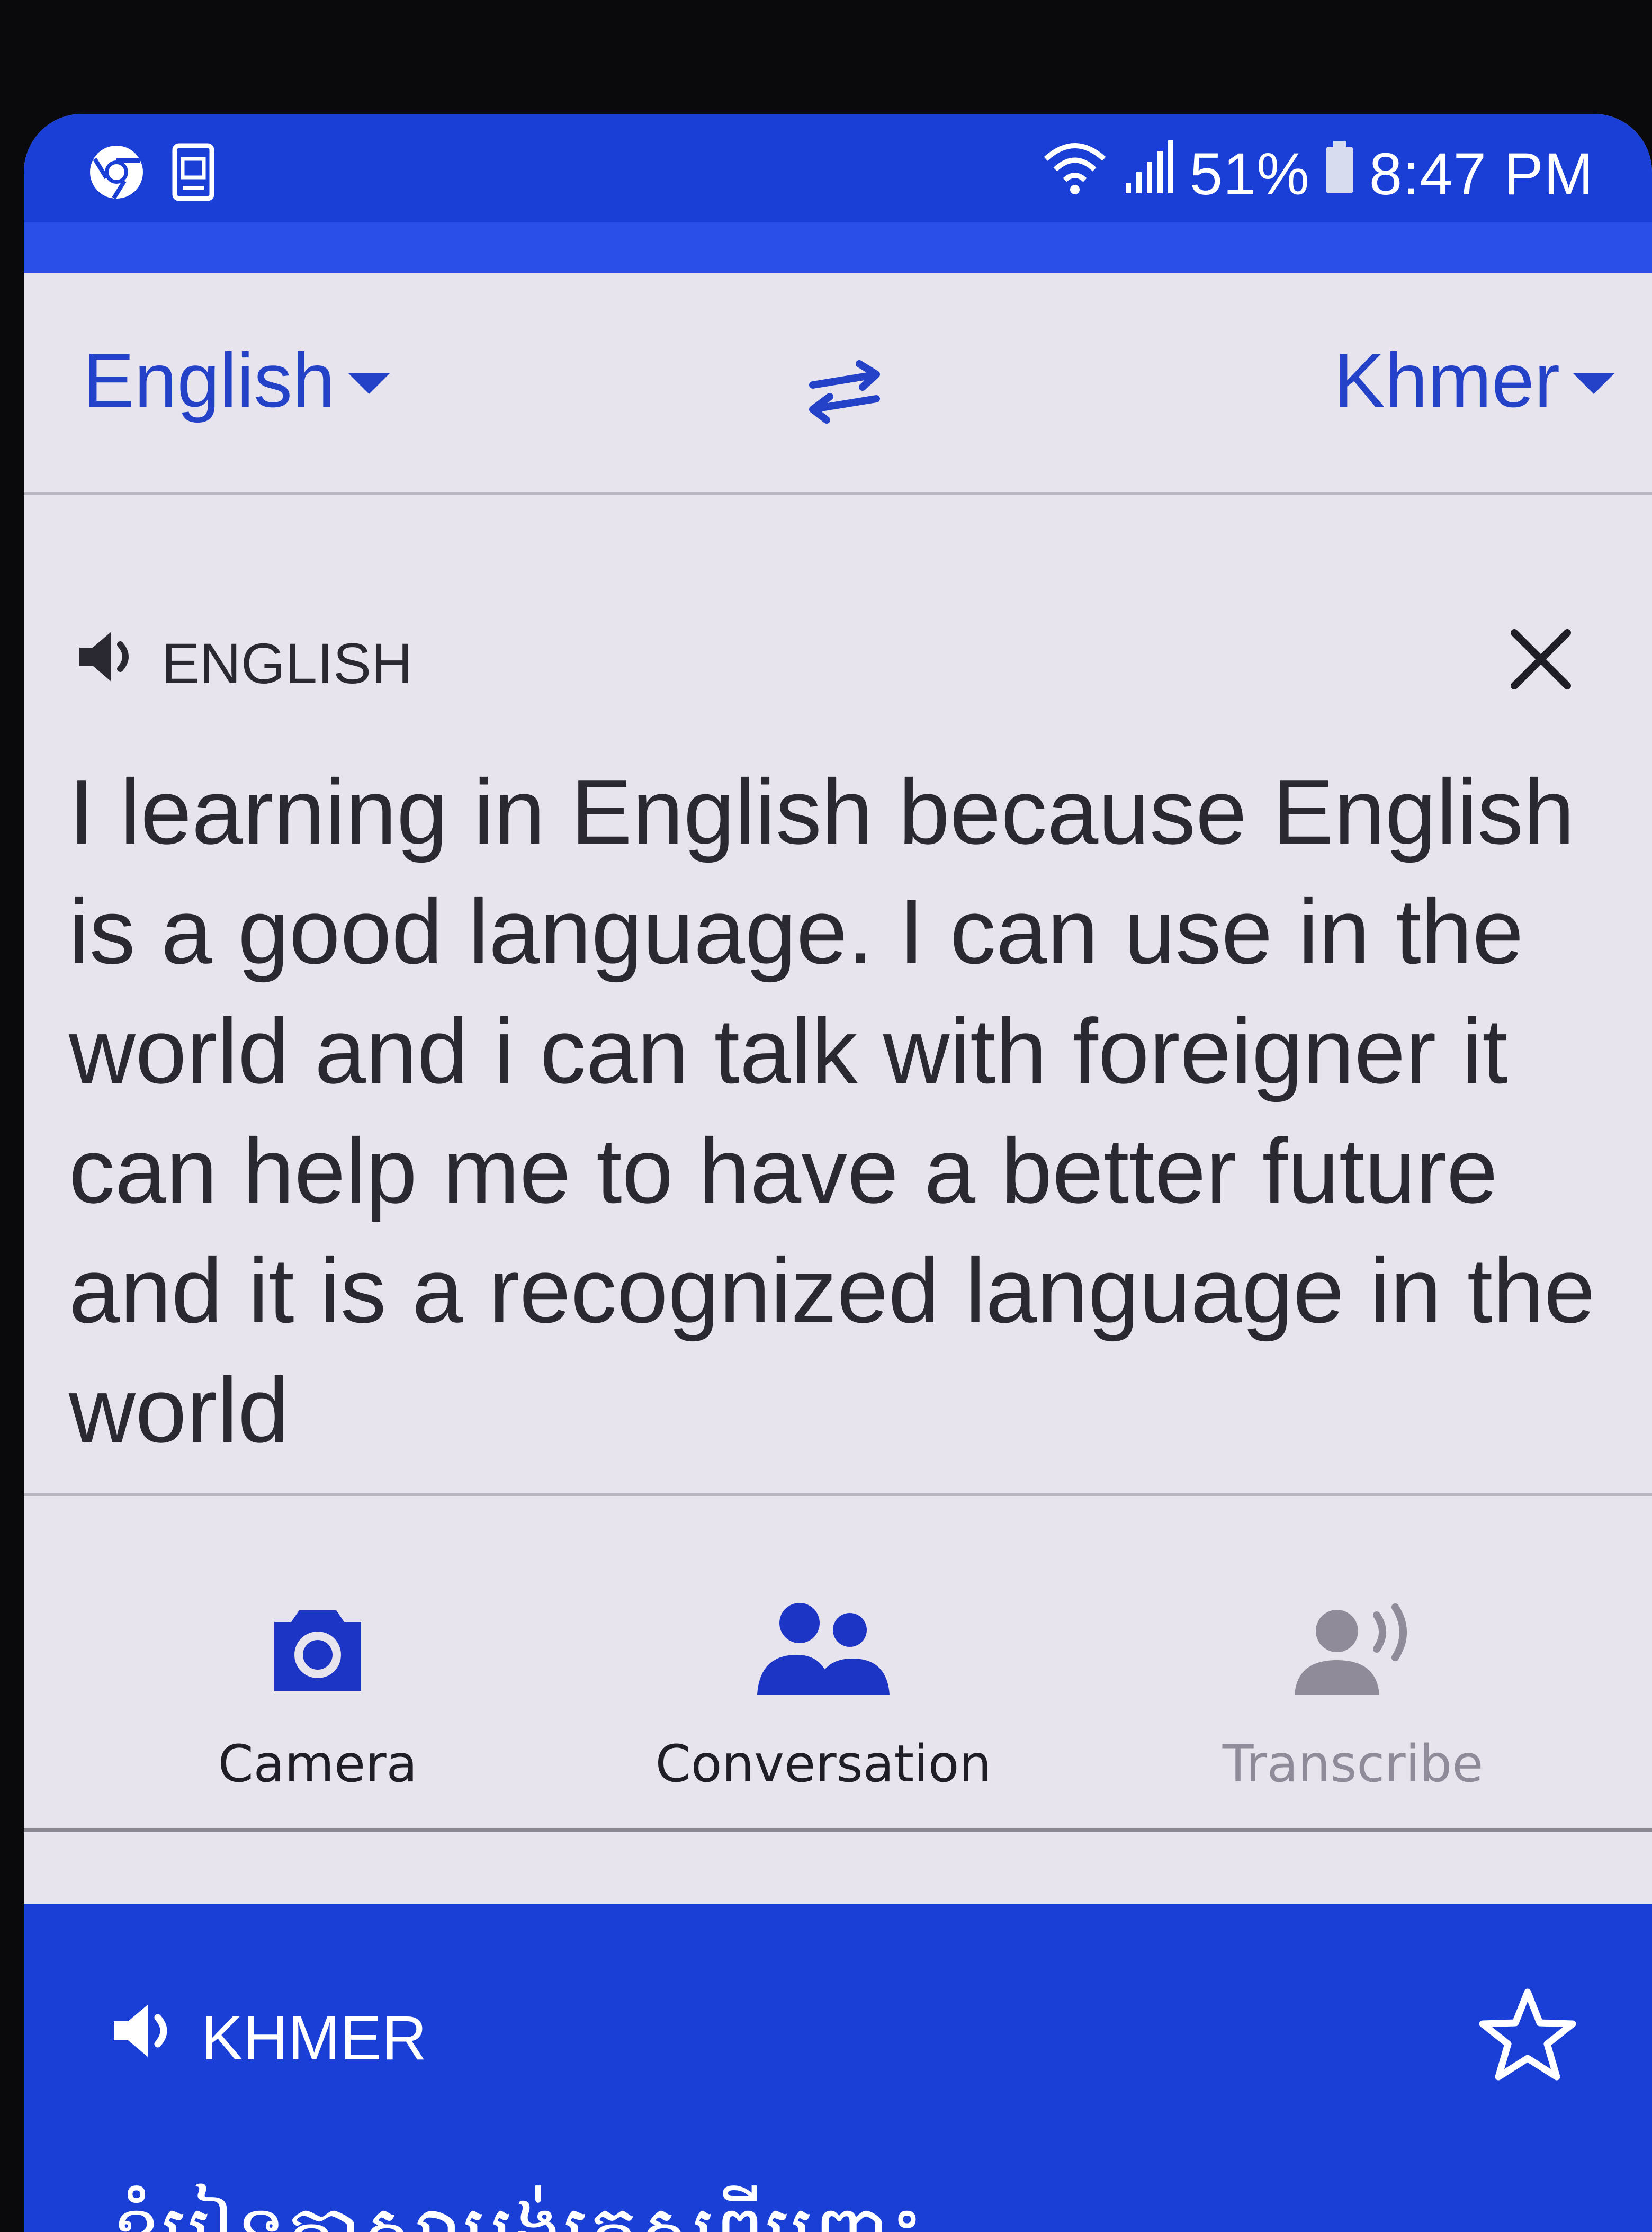  Describe the element at coordinates (1353, 1764) in the screenshot. I see `transcribe-label: Transcribe` at that location.